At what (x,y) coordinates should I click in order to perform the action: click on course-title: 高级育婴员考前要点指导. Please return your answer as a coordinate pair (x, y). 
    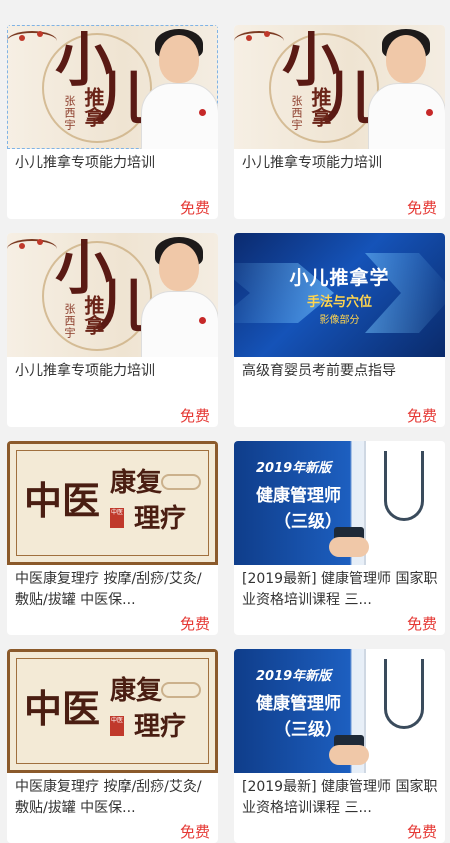
    Looking at the image, I should click on (341, 371).